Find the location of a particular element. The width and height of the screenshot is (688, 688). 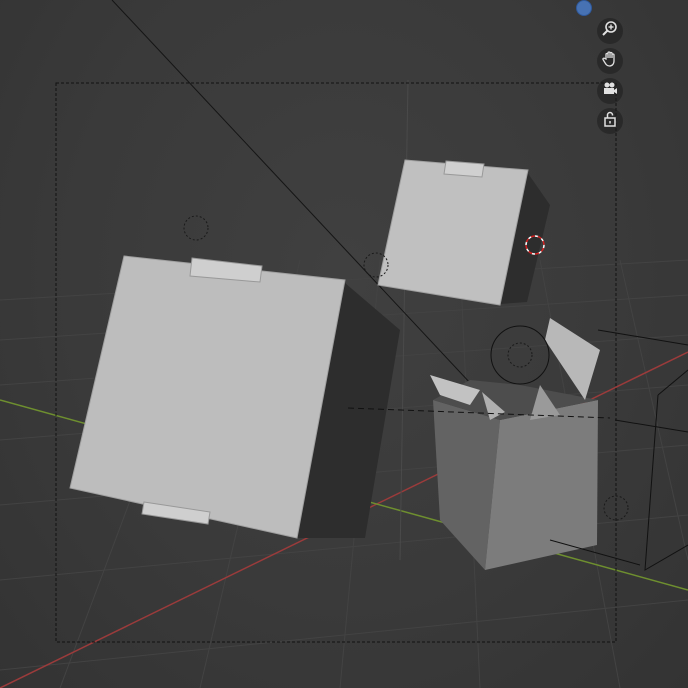

camera-view-button is located at coordinates (610, 91).